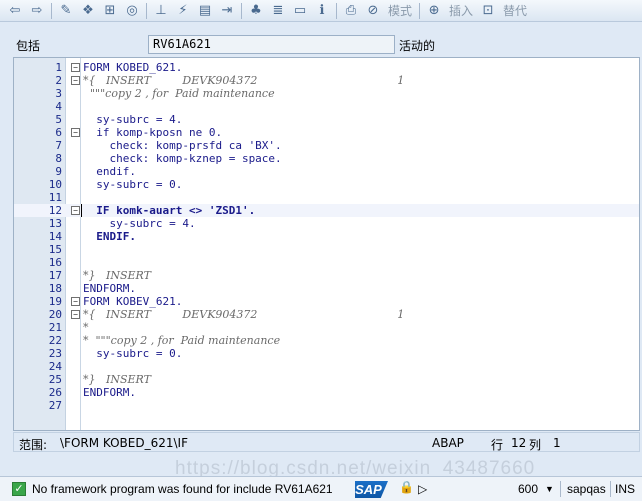 The width and height of the screenshot is (642, 501). What do you see at coordinates (326, 262) in the screenshot?
I see `code-line: 16` at bounding box center [326, 262].